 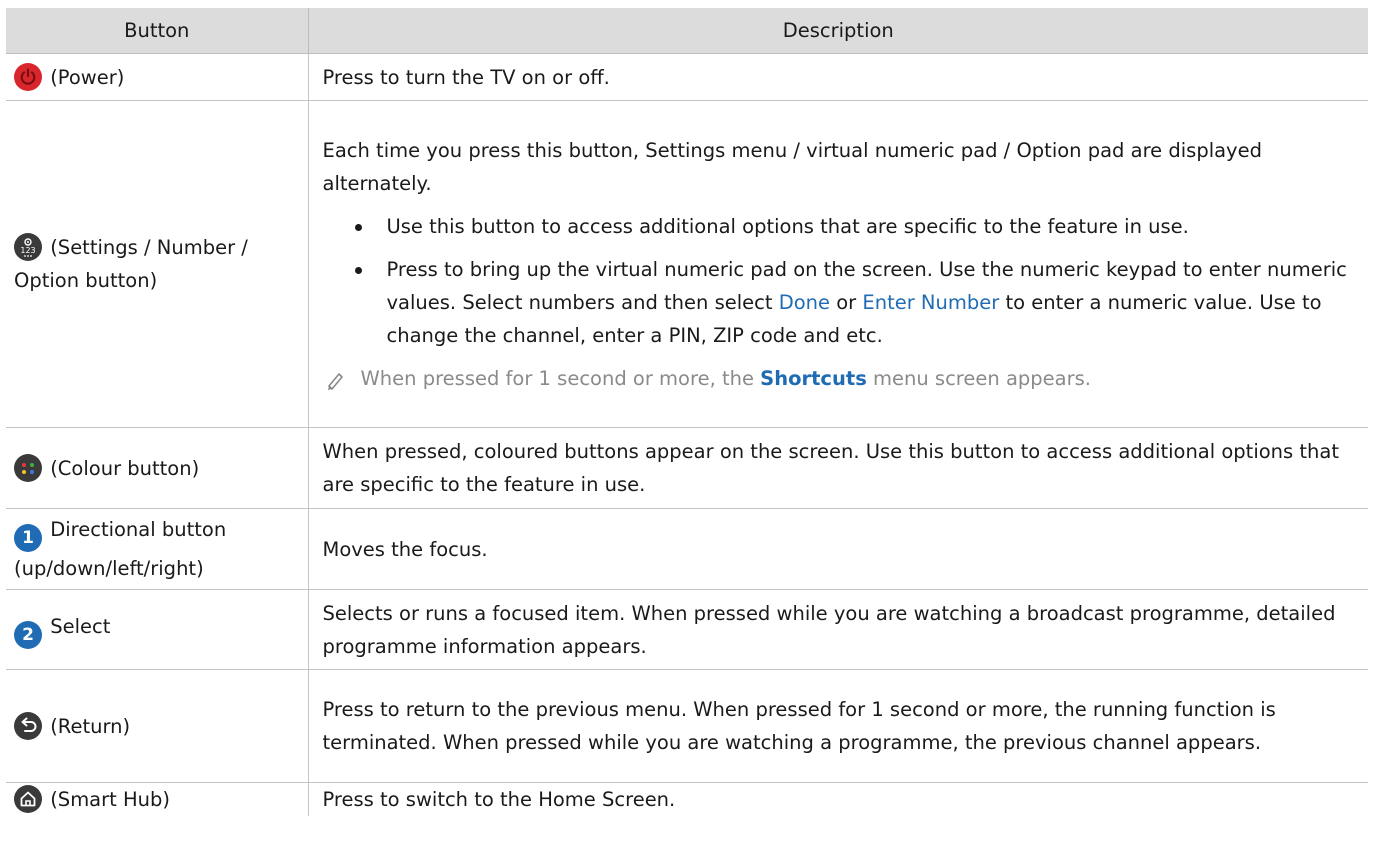 What do you see at coordinates (157, 77) in the screenshot?
I see `button-cell: (Power)` at bounding box center [157, 77].